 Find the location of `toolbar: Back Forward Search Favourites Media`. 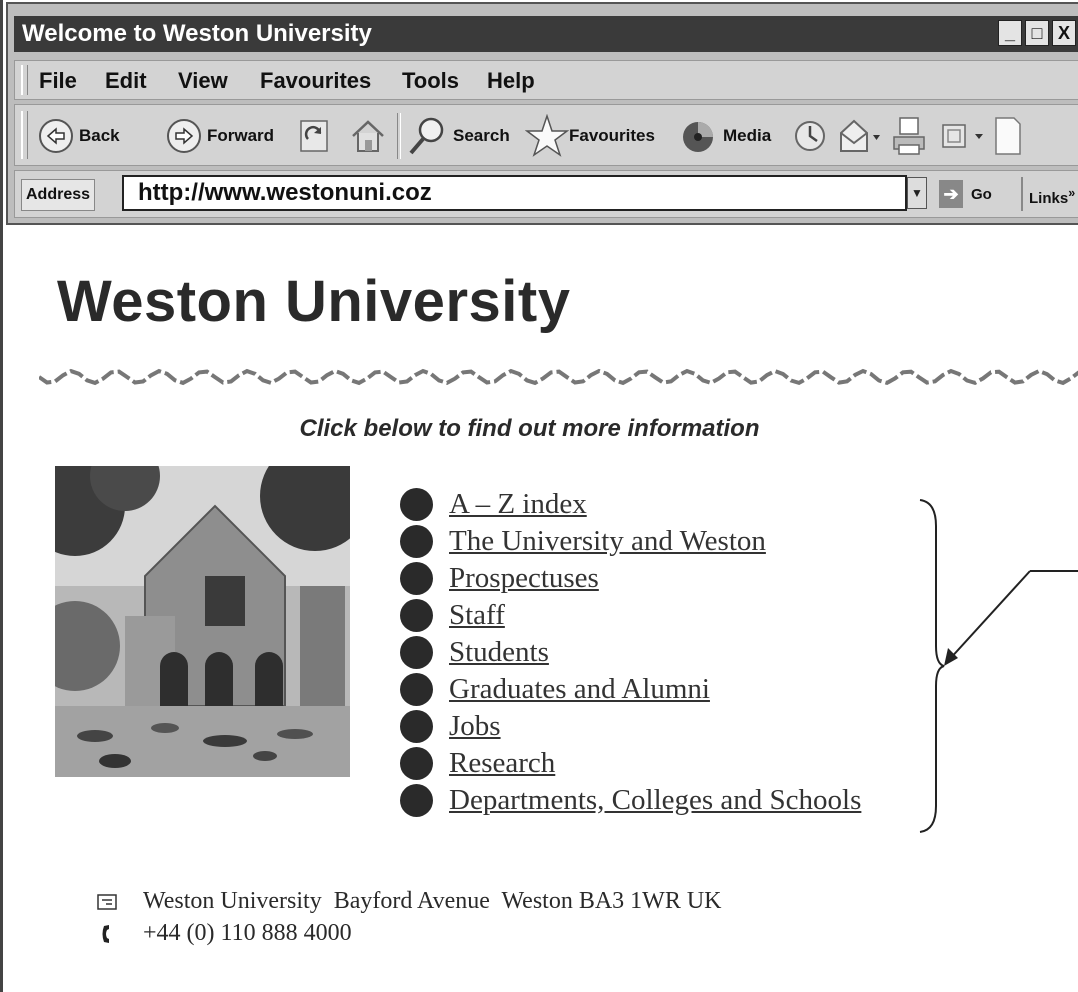

toolbar: Back Forward Search Favourites Media is located at coordinates (546, 135).